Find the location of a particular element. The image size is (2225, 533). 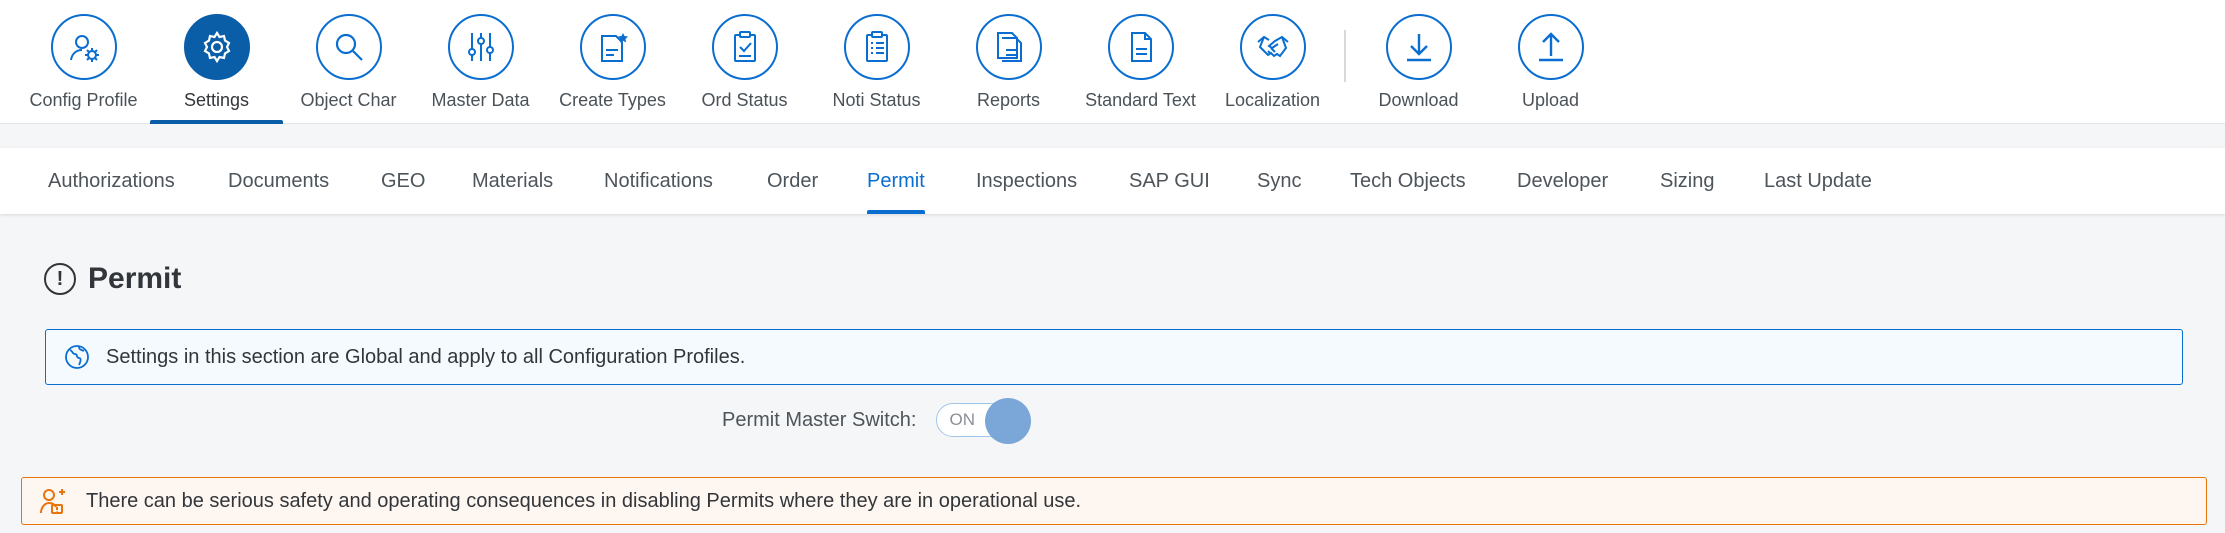

toolbar-label: Reports is located at coordinates (1008, 100).